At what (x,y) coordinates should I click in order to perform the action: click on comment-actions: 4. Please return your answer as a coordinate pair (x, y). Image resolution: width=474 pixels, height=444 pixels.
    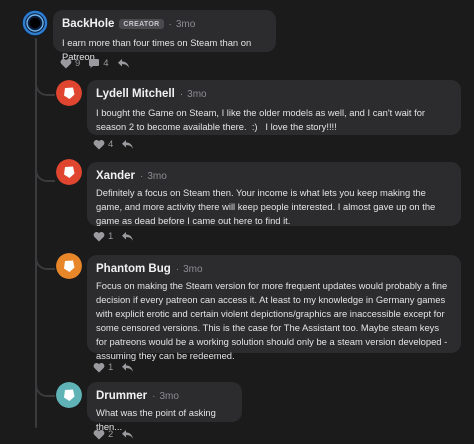
    Looking at the image, I should click on (113, 144).